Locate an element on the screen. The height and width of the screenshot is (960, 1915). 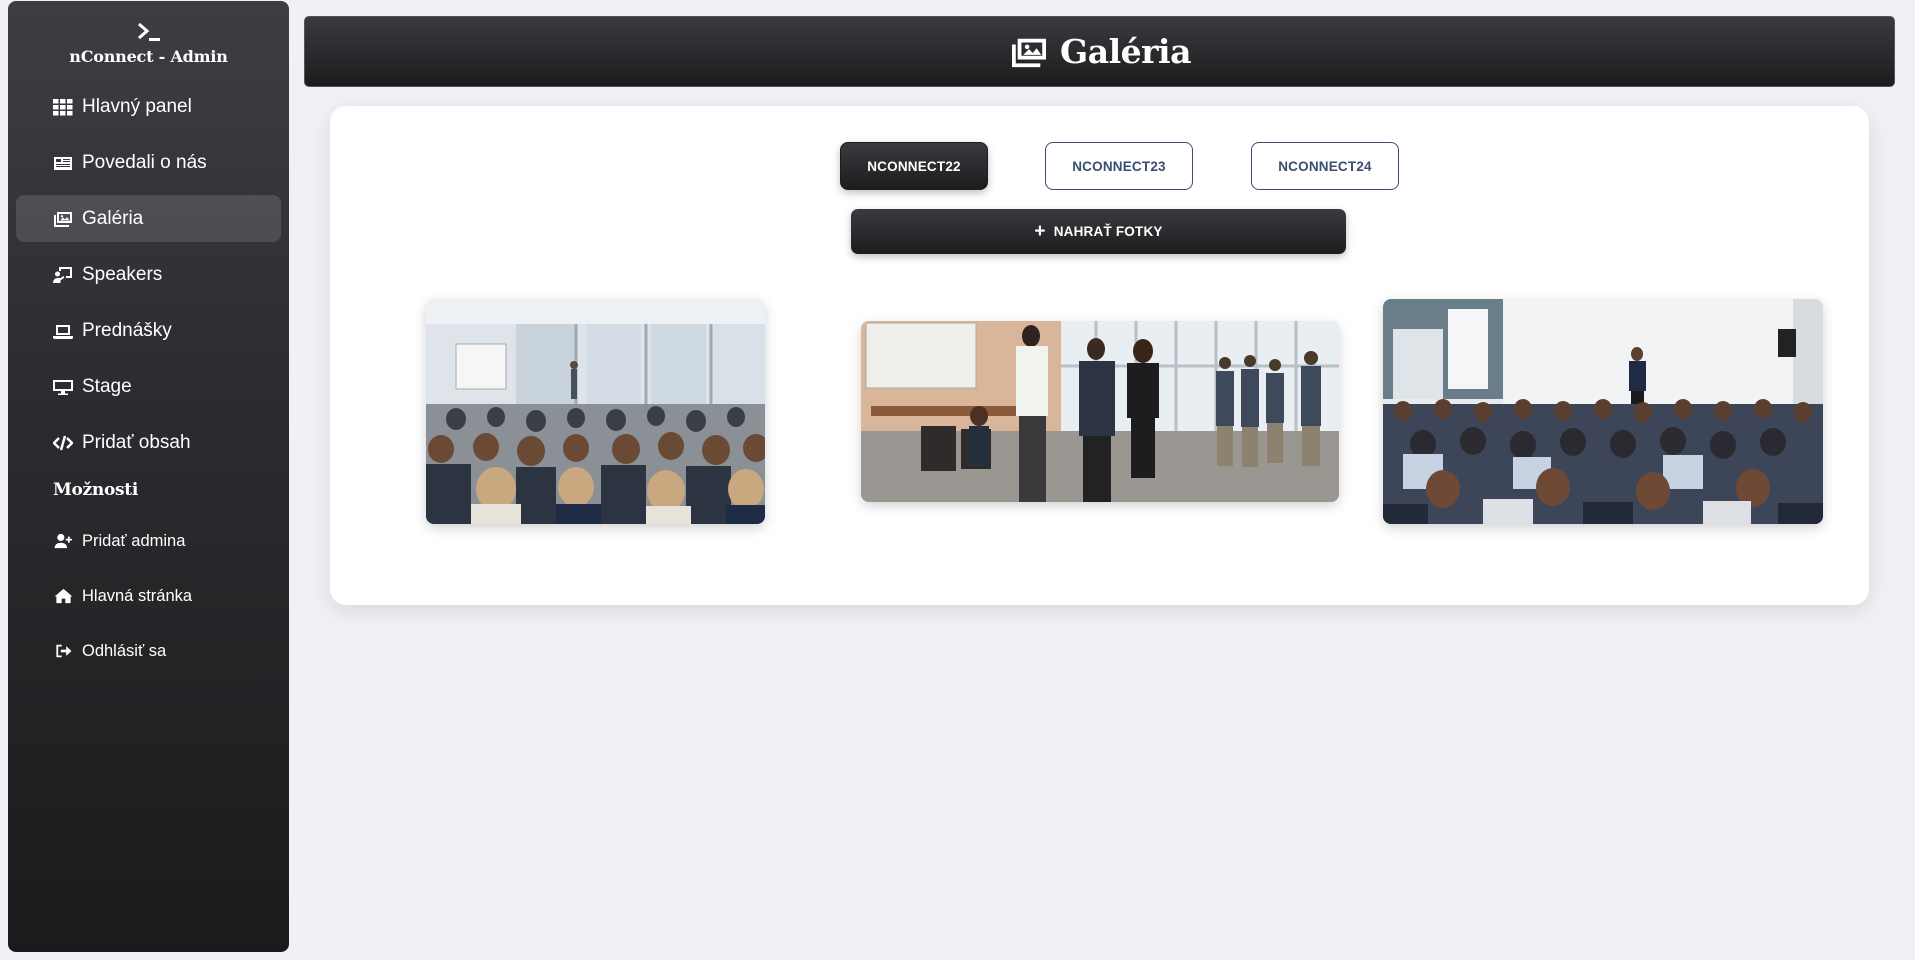
sidebar-item-label: Pridať admina is located at coordinates (134, 540).